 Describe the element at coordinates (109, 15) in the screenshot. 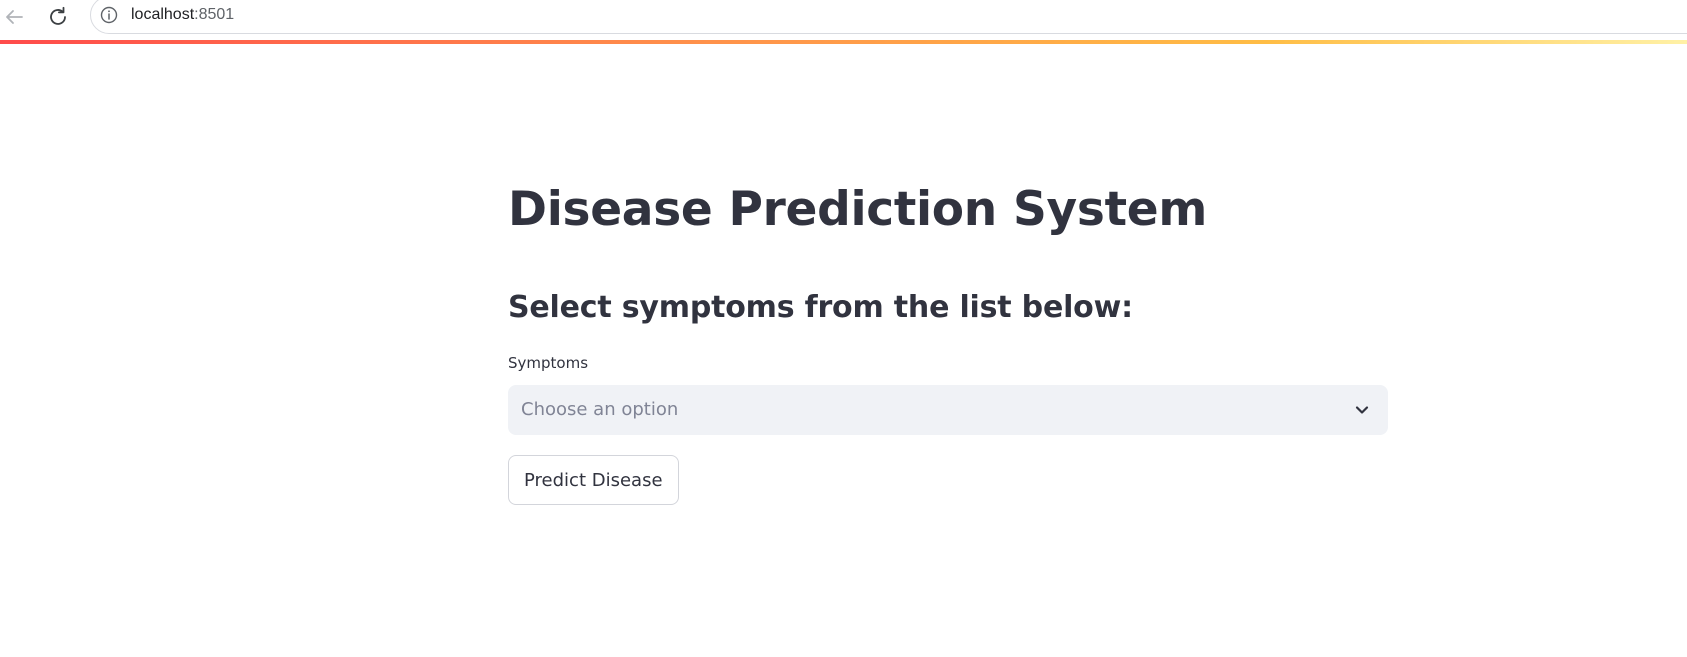

I see `info-icon` at that location.